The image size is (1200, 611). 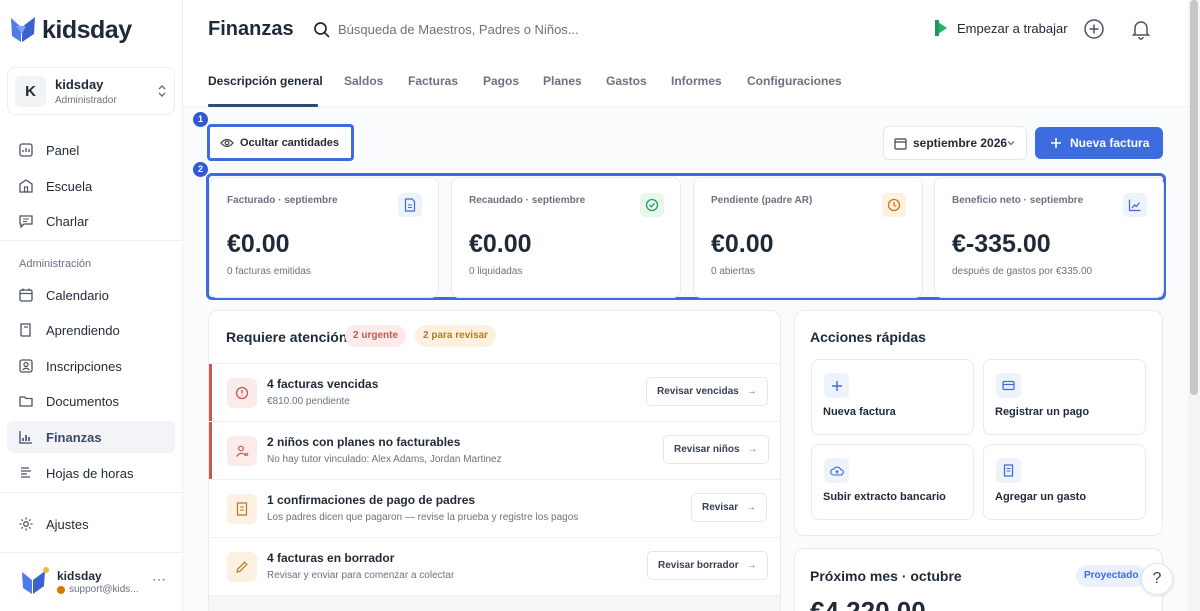 I want to click on sidebar-item-calendario: Calendario, so click(x=91, y=295).